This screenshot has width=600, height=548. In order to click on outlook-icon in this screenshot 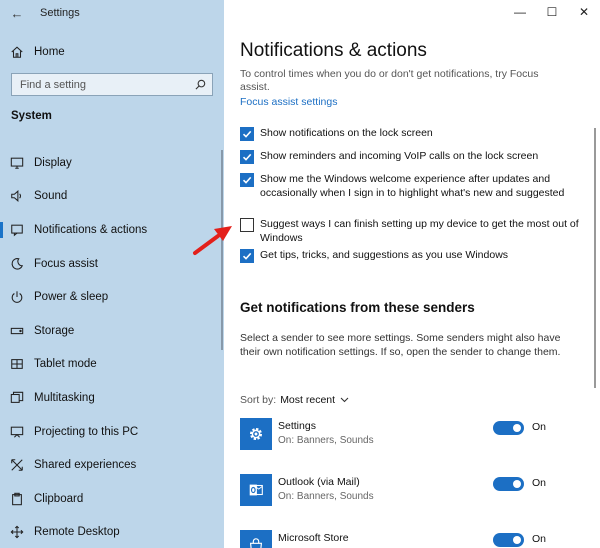, I will do `click(256, 490)`.